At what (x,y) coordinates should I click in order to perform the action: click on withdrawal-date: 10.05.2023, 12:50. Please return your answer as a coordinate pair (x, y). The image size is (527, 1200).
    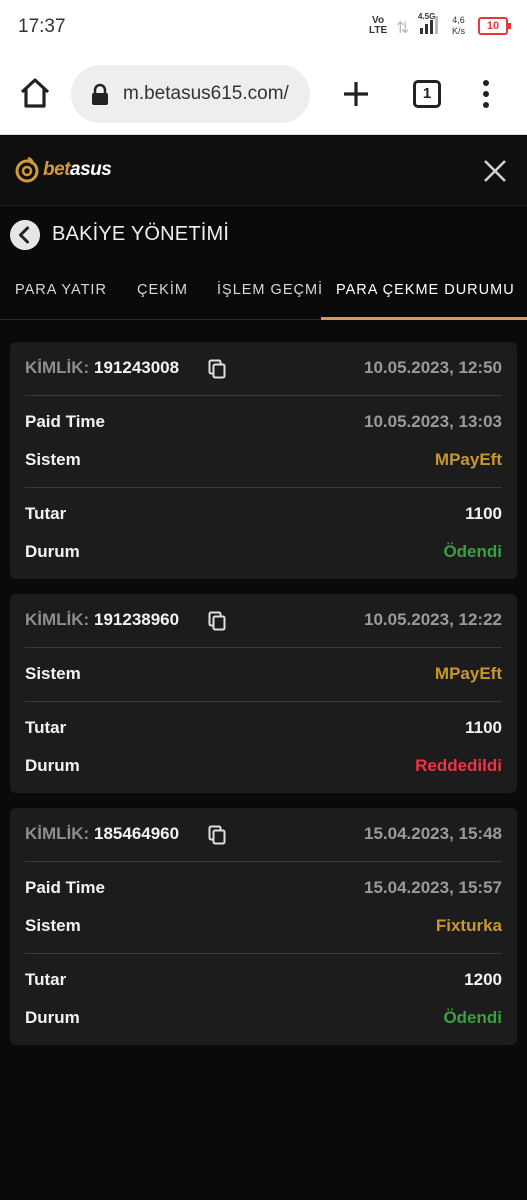
    Looking at the image, I should click on (432, 367).